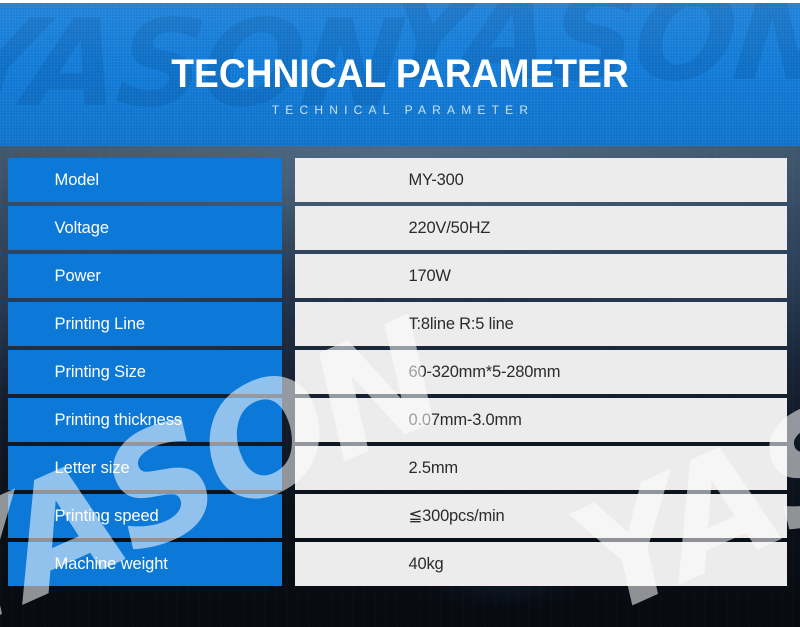 The width and height of the screenshot is (800, 627). Describe the element at coordinates (541, 468) in the screenshot. I see `parameter-value-cell: 2.5mm` at that location.